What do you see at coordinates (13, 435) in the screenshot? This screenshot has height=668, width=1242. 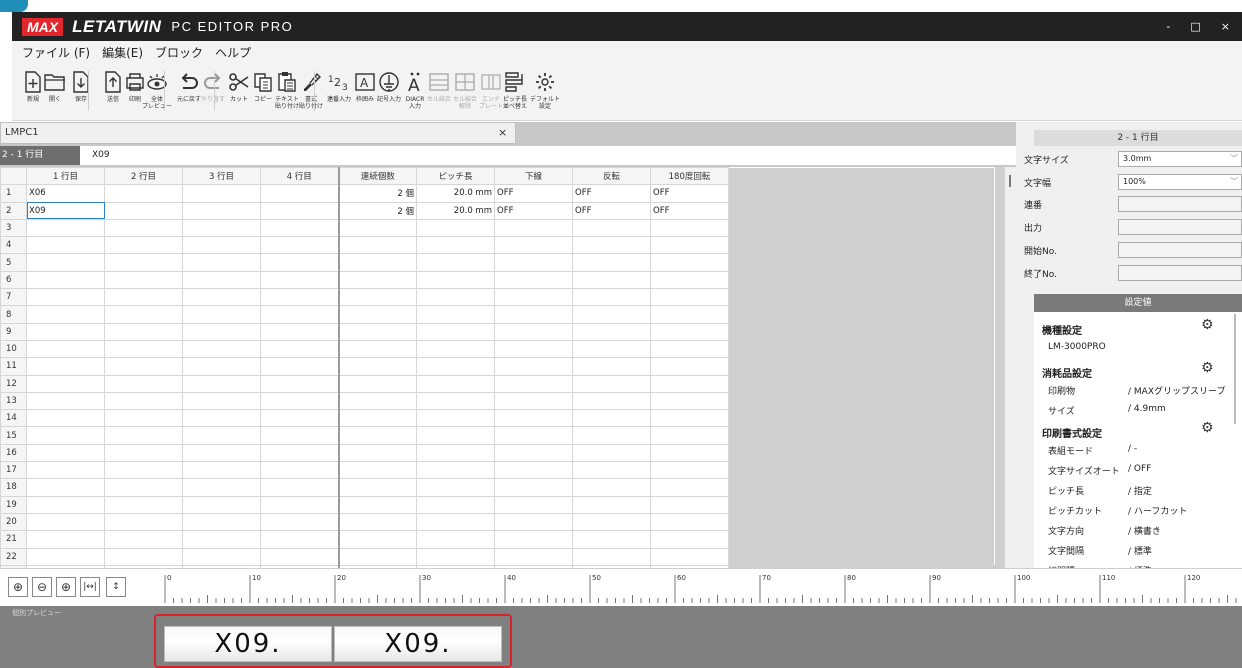 I see `row-number: 15` at bounding box center [13, 435].